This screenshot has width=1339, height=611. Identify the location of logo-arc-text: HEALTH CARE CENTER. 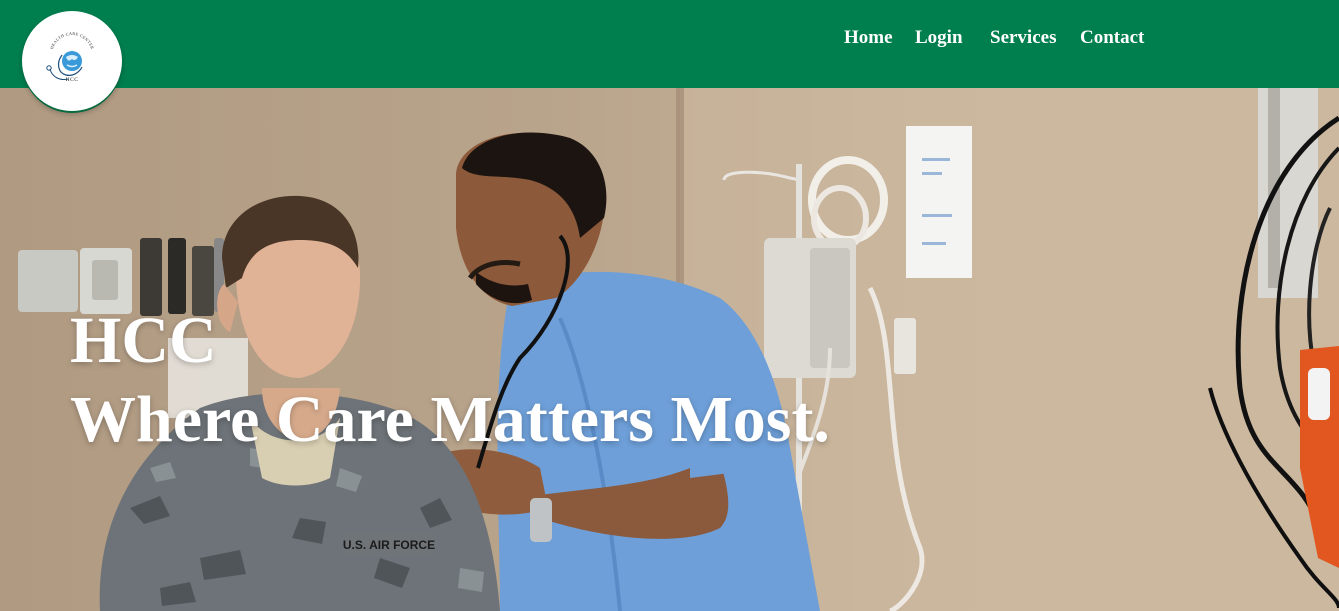
(72, 40).